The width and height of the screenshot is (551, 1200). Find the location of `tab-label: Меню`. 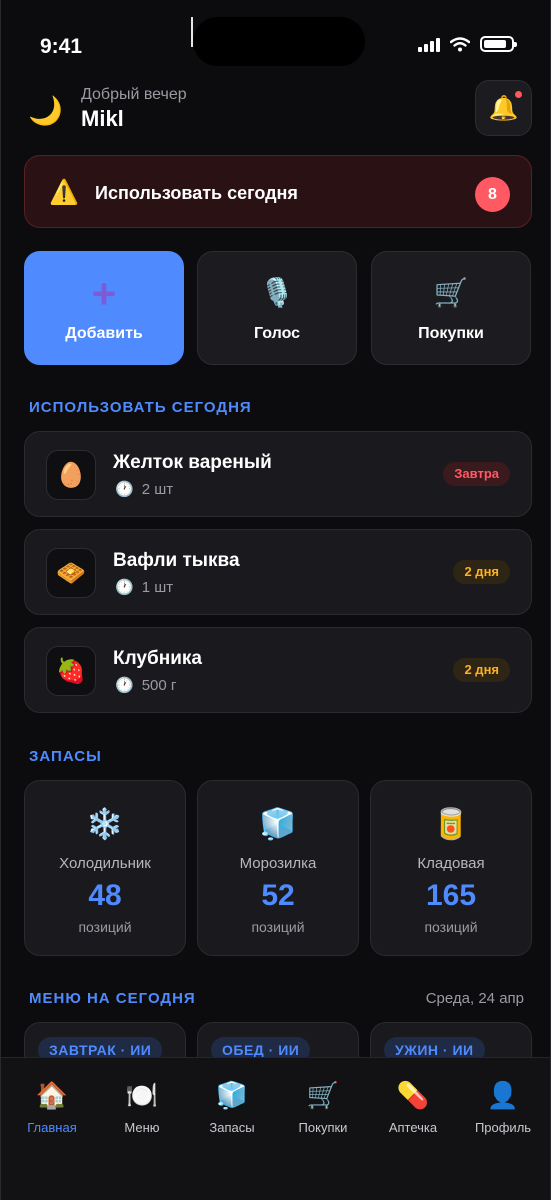

tab-label: Меню is located at coordinates (142, 1127).